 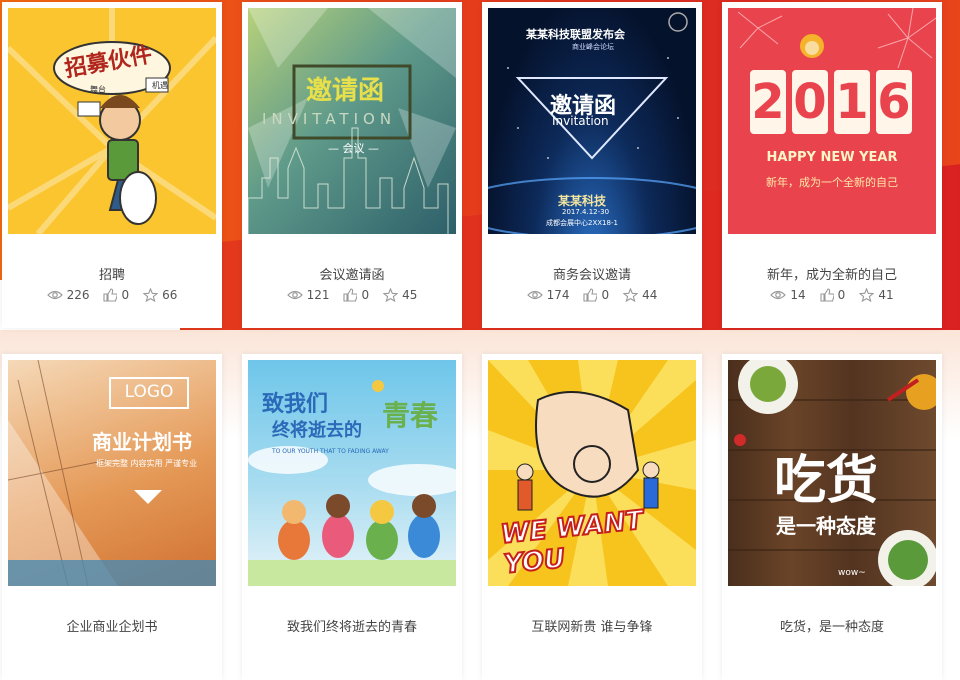 I want to click on views-stat: 14, so click(x=788, y=295).